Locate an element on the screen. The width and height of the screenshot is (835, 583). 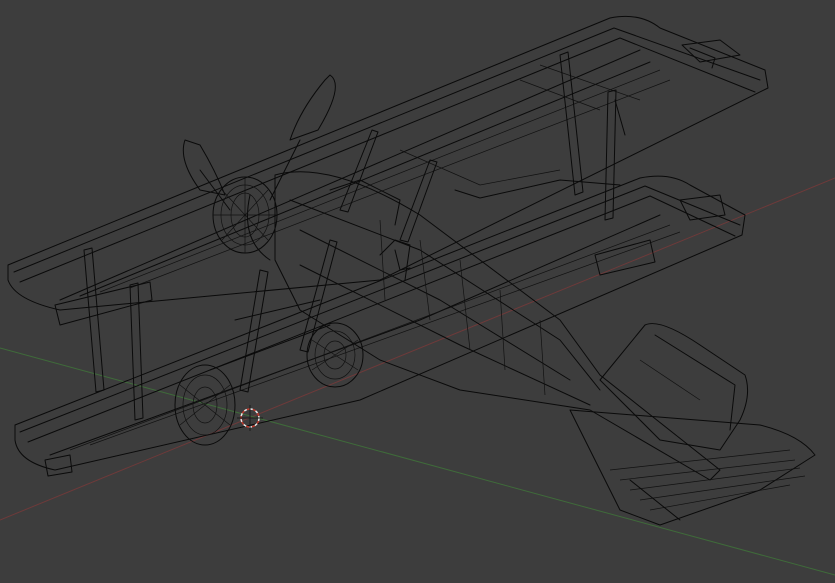
horizontal-stabilizer is located at coordinates (692, 467).